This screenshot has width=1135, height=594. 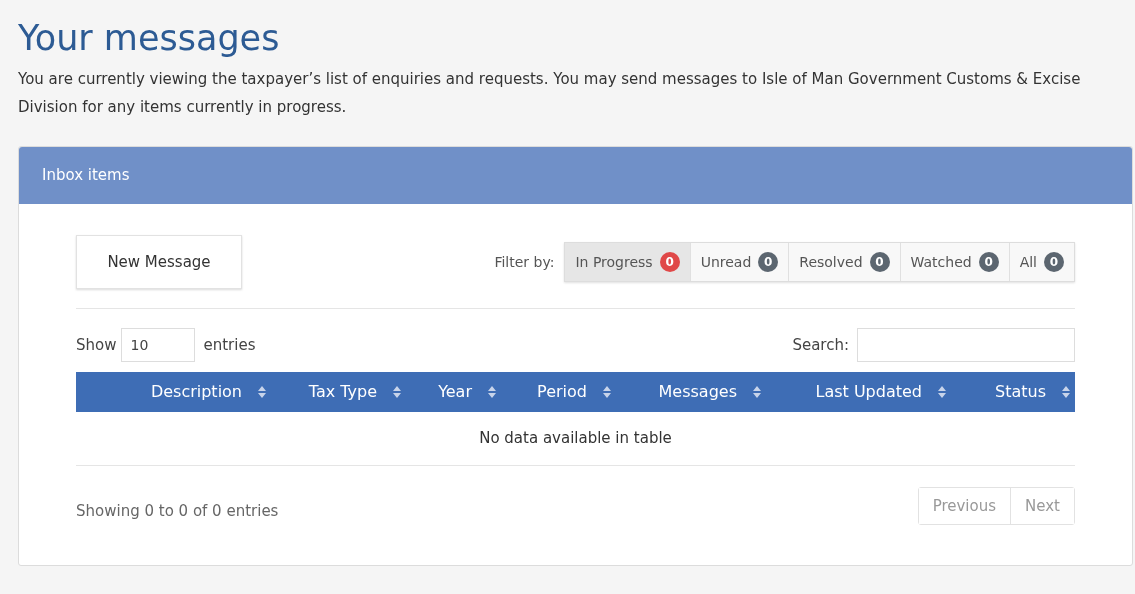 I want to click on filter-label: Filter by:, so click(x=524, y=262).